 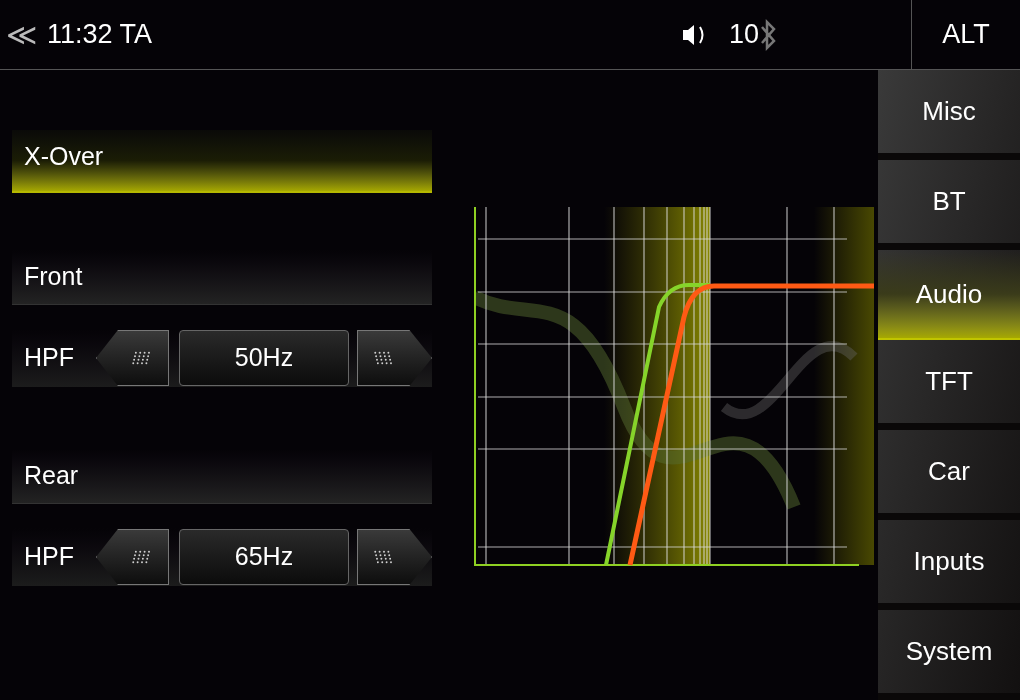 What do you see at coordinates (222, 161) in the screenshot?
I see `section-header: X-Over` at bounding box center [222, 161].